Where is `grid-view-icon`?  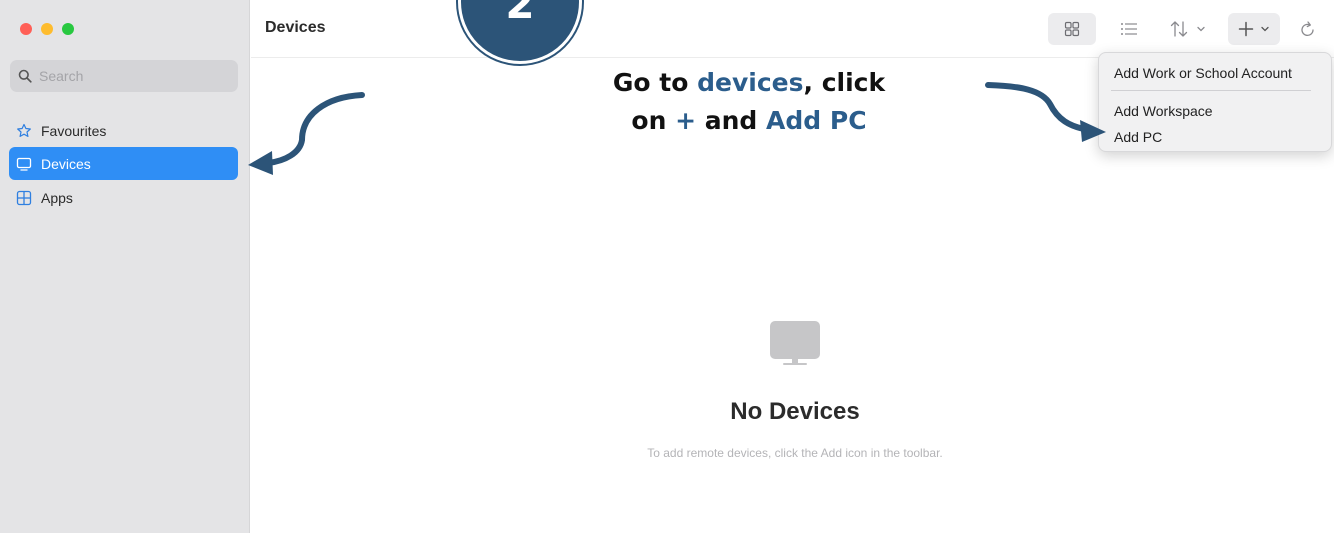
grid-view-icon is located at coordinates (1072, 29).